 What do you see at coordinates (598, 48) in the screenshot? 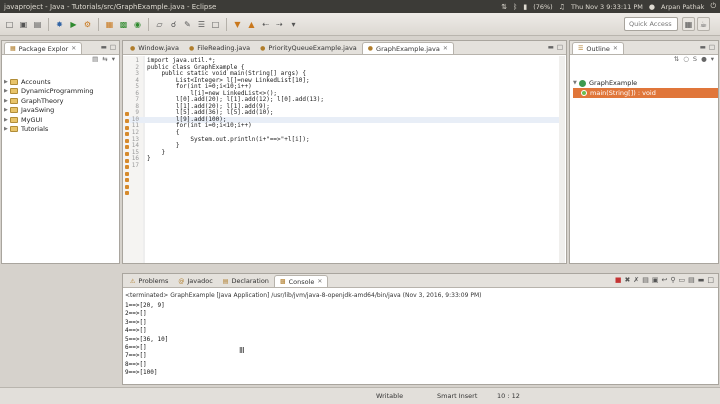
I see `tab-outline: ☰ Outline ✕` at bounding box center [598, 48].